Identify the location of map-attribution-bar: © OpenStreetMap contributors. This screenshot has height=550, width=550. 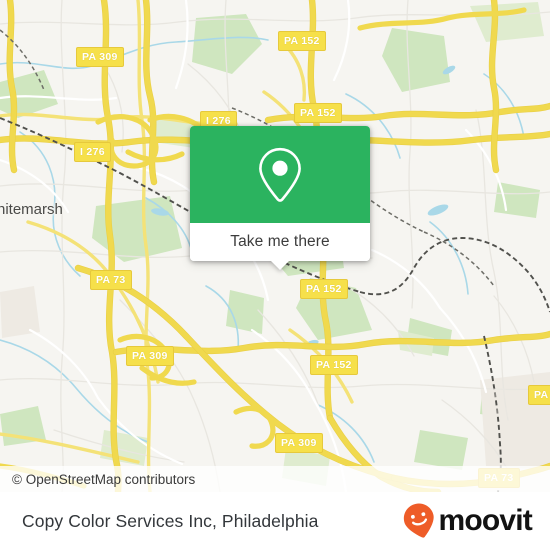
(275, 479).